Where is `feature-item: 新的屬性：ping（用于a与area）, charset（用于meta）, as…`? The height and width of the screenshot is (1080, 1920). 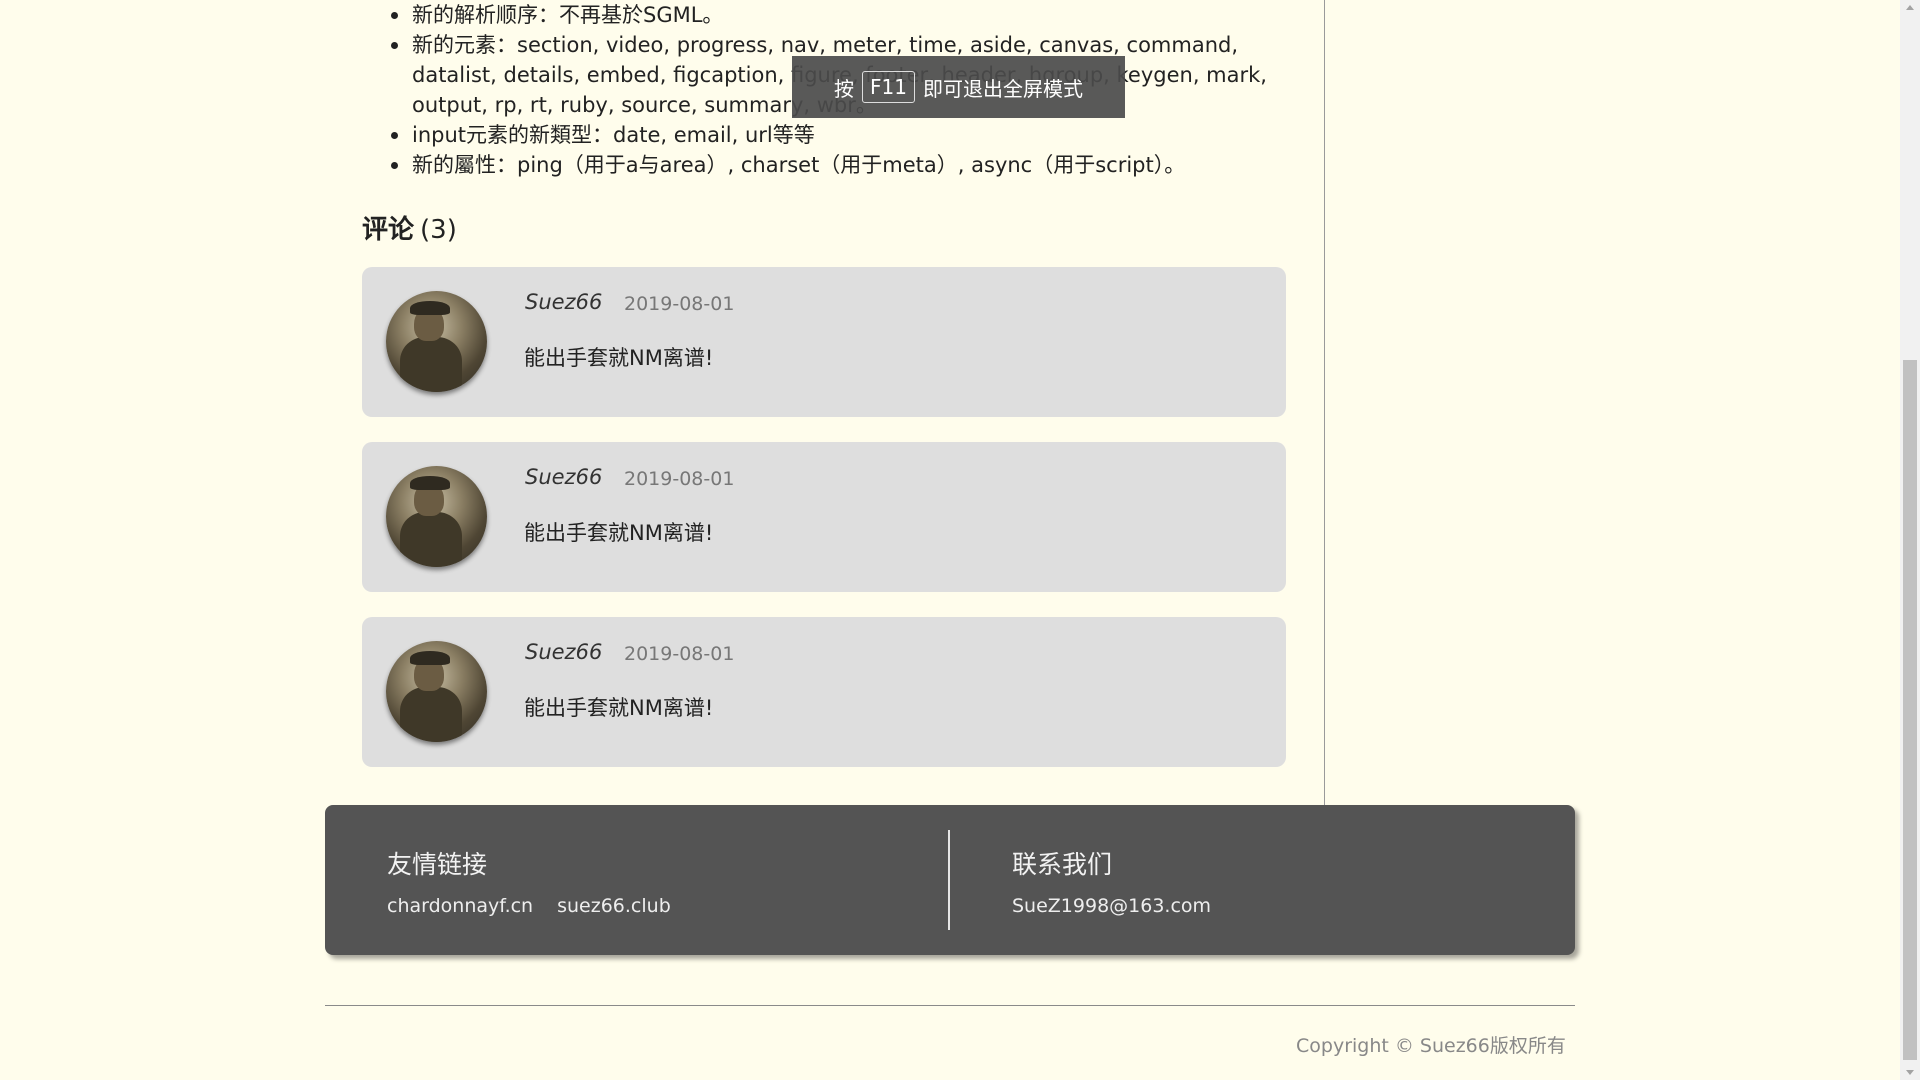
feature-item: 新的屬性：ping（用于a与area）, charset（用于meta）, as… is located at coordinates (838, 165).